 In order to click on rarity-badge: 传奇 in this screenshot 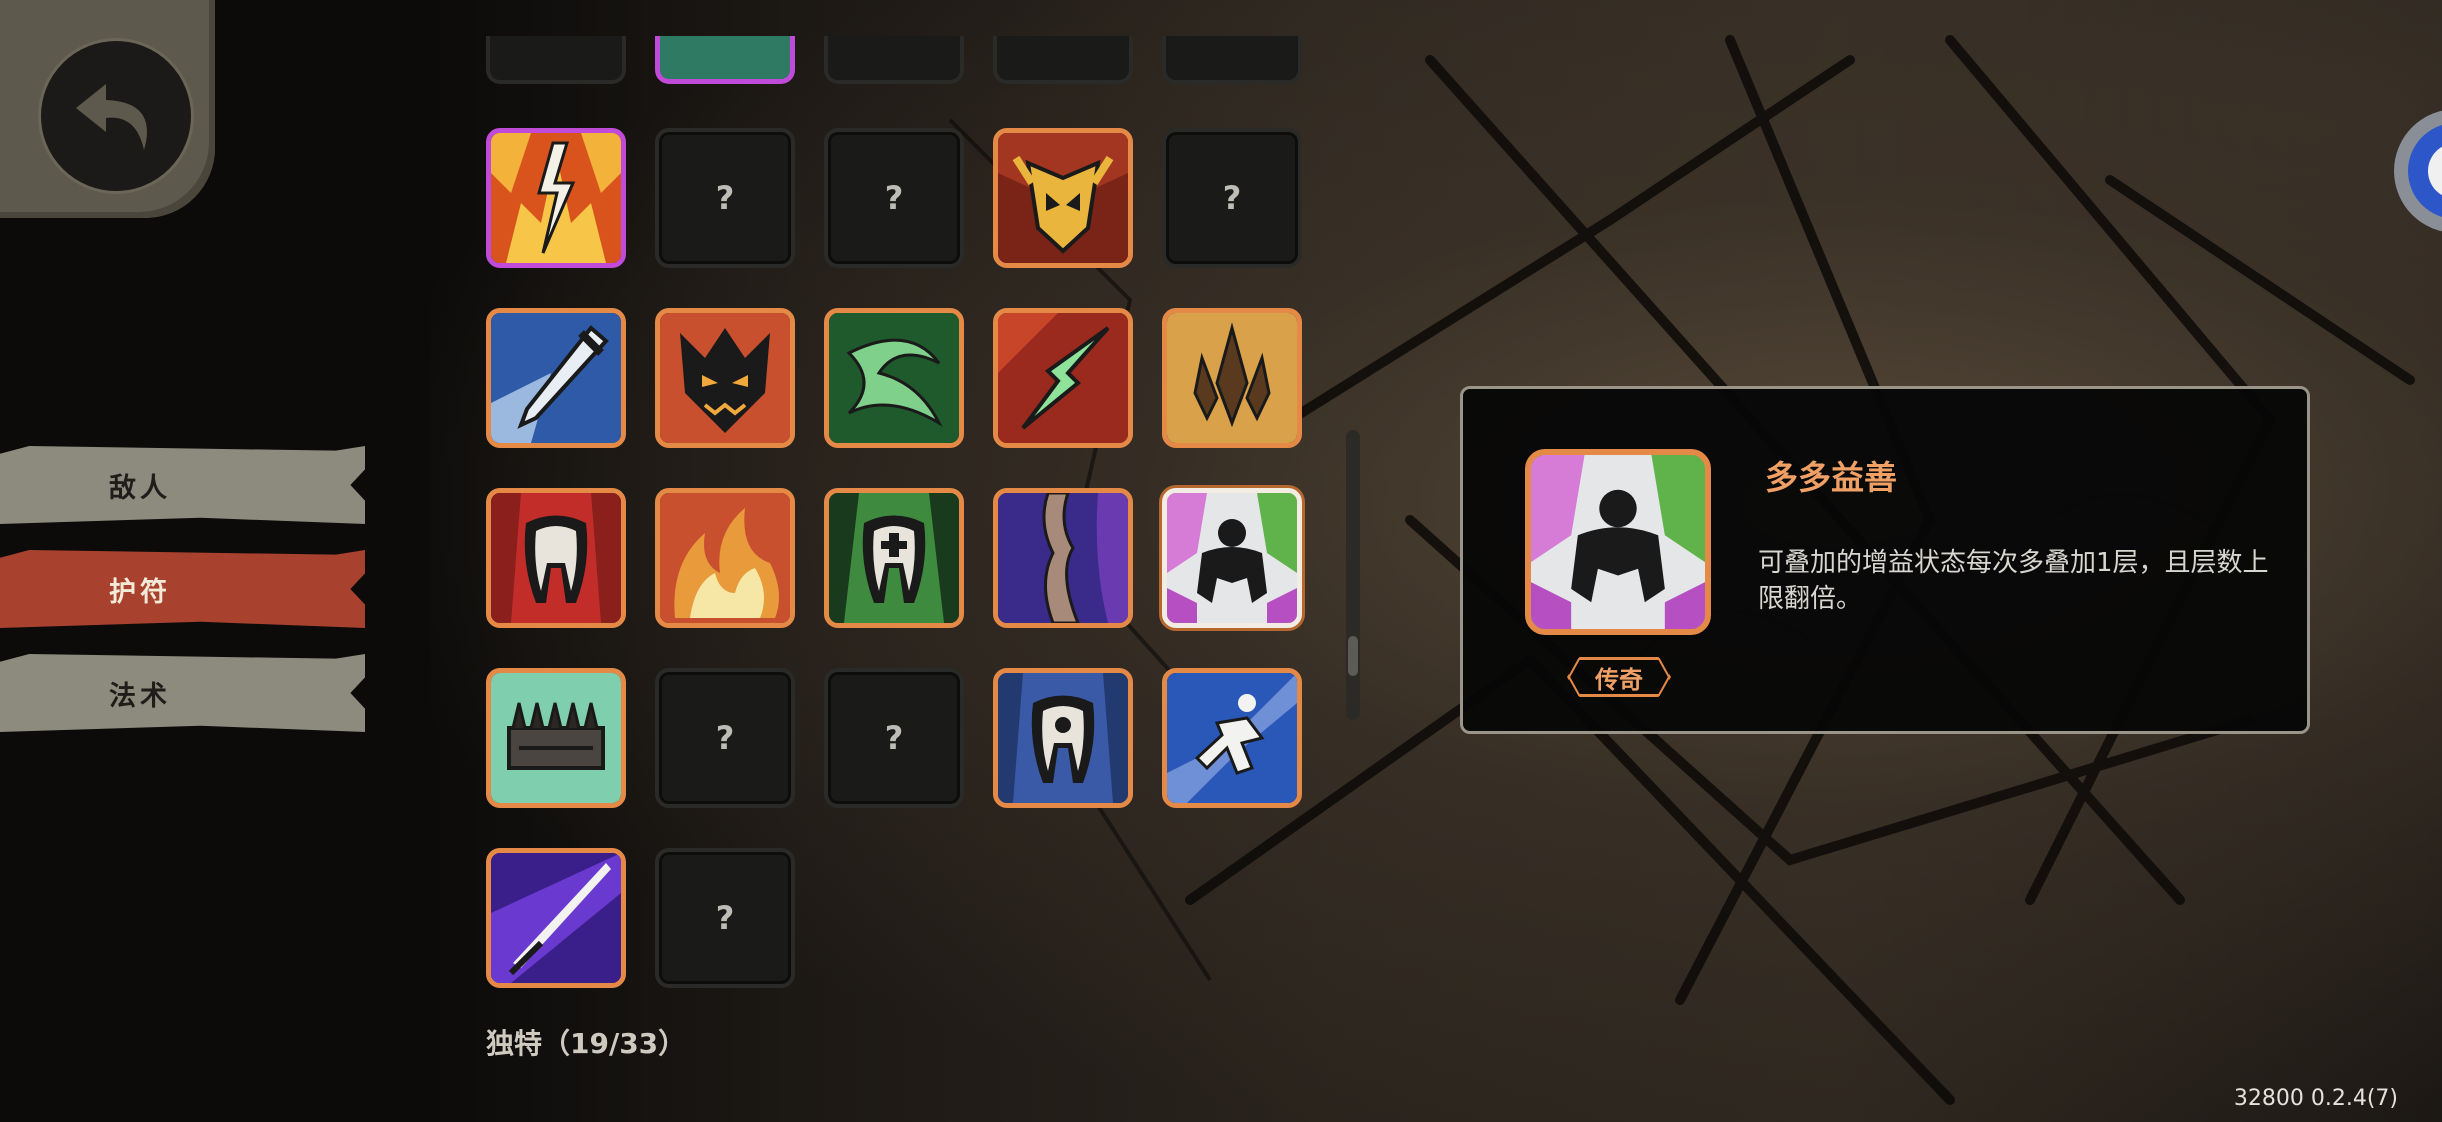, I will do `click(1619, 677)`.